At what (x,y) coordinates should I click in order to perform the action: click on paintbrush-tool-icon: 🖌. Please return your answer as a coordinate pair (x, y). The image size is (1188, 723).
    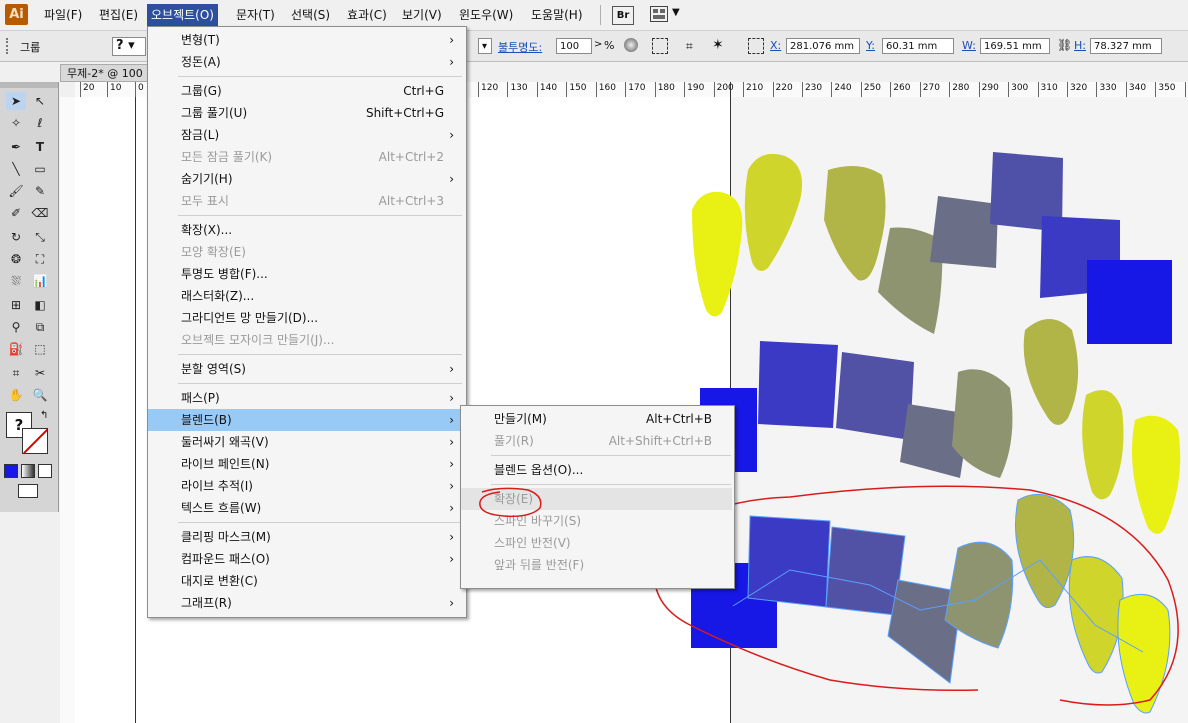
    Looking at the image, I should click on (16, 191).